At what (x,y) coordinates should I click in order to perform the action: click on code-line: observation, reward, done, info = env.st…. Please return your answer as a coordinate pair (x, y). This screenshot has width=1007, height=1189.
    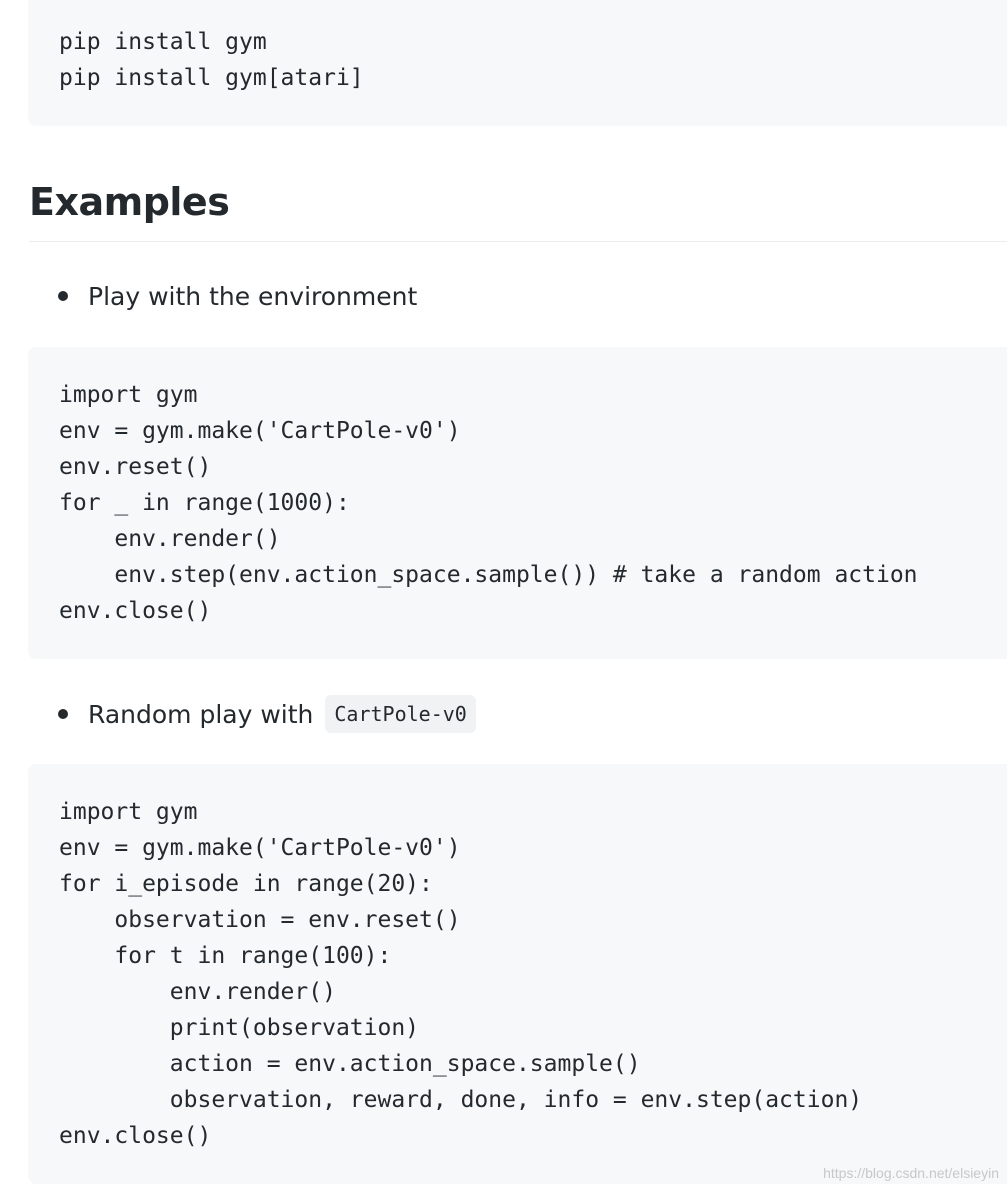
    Looking at the image, I should click on (461, 1100).